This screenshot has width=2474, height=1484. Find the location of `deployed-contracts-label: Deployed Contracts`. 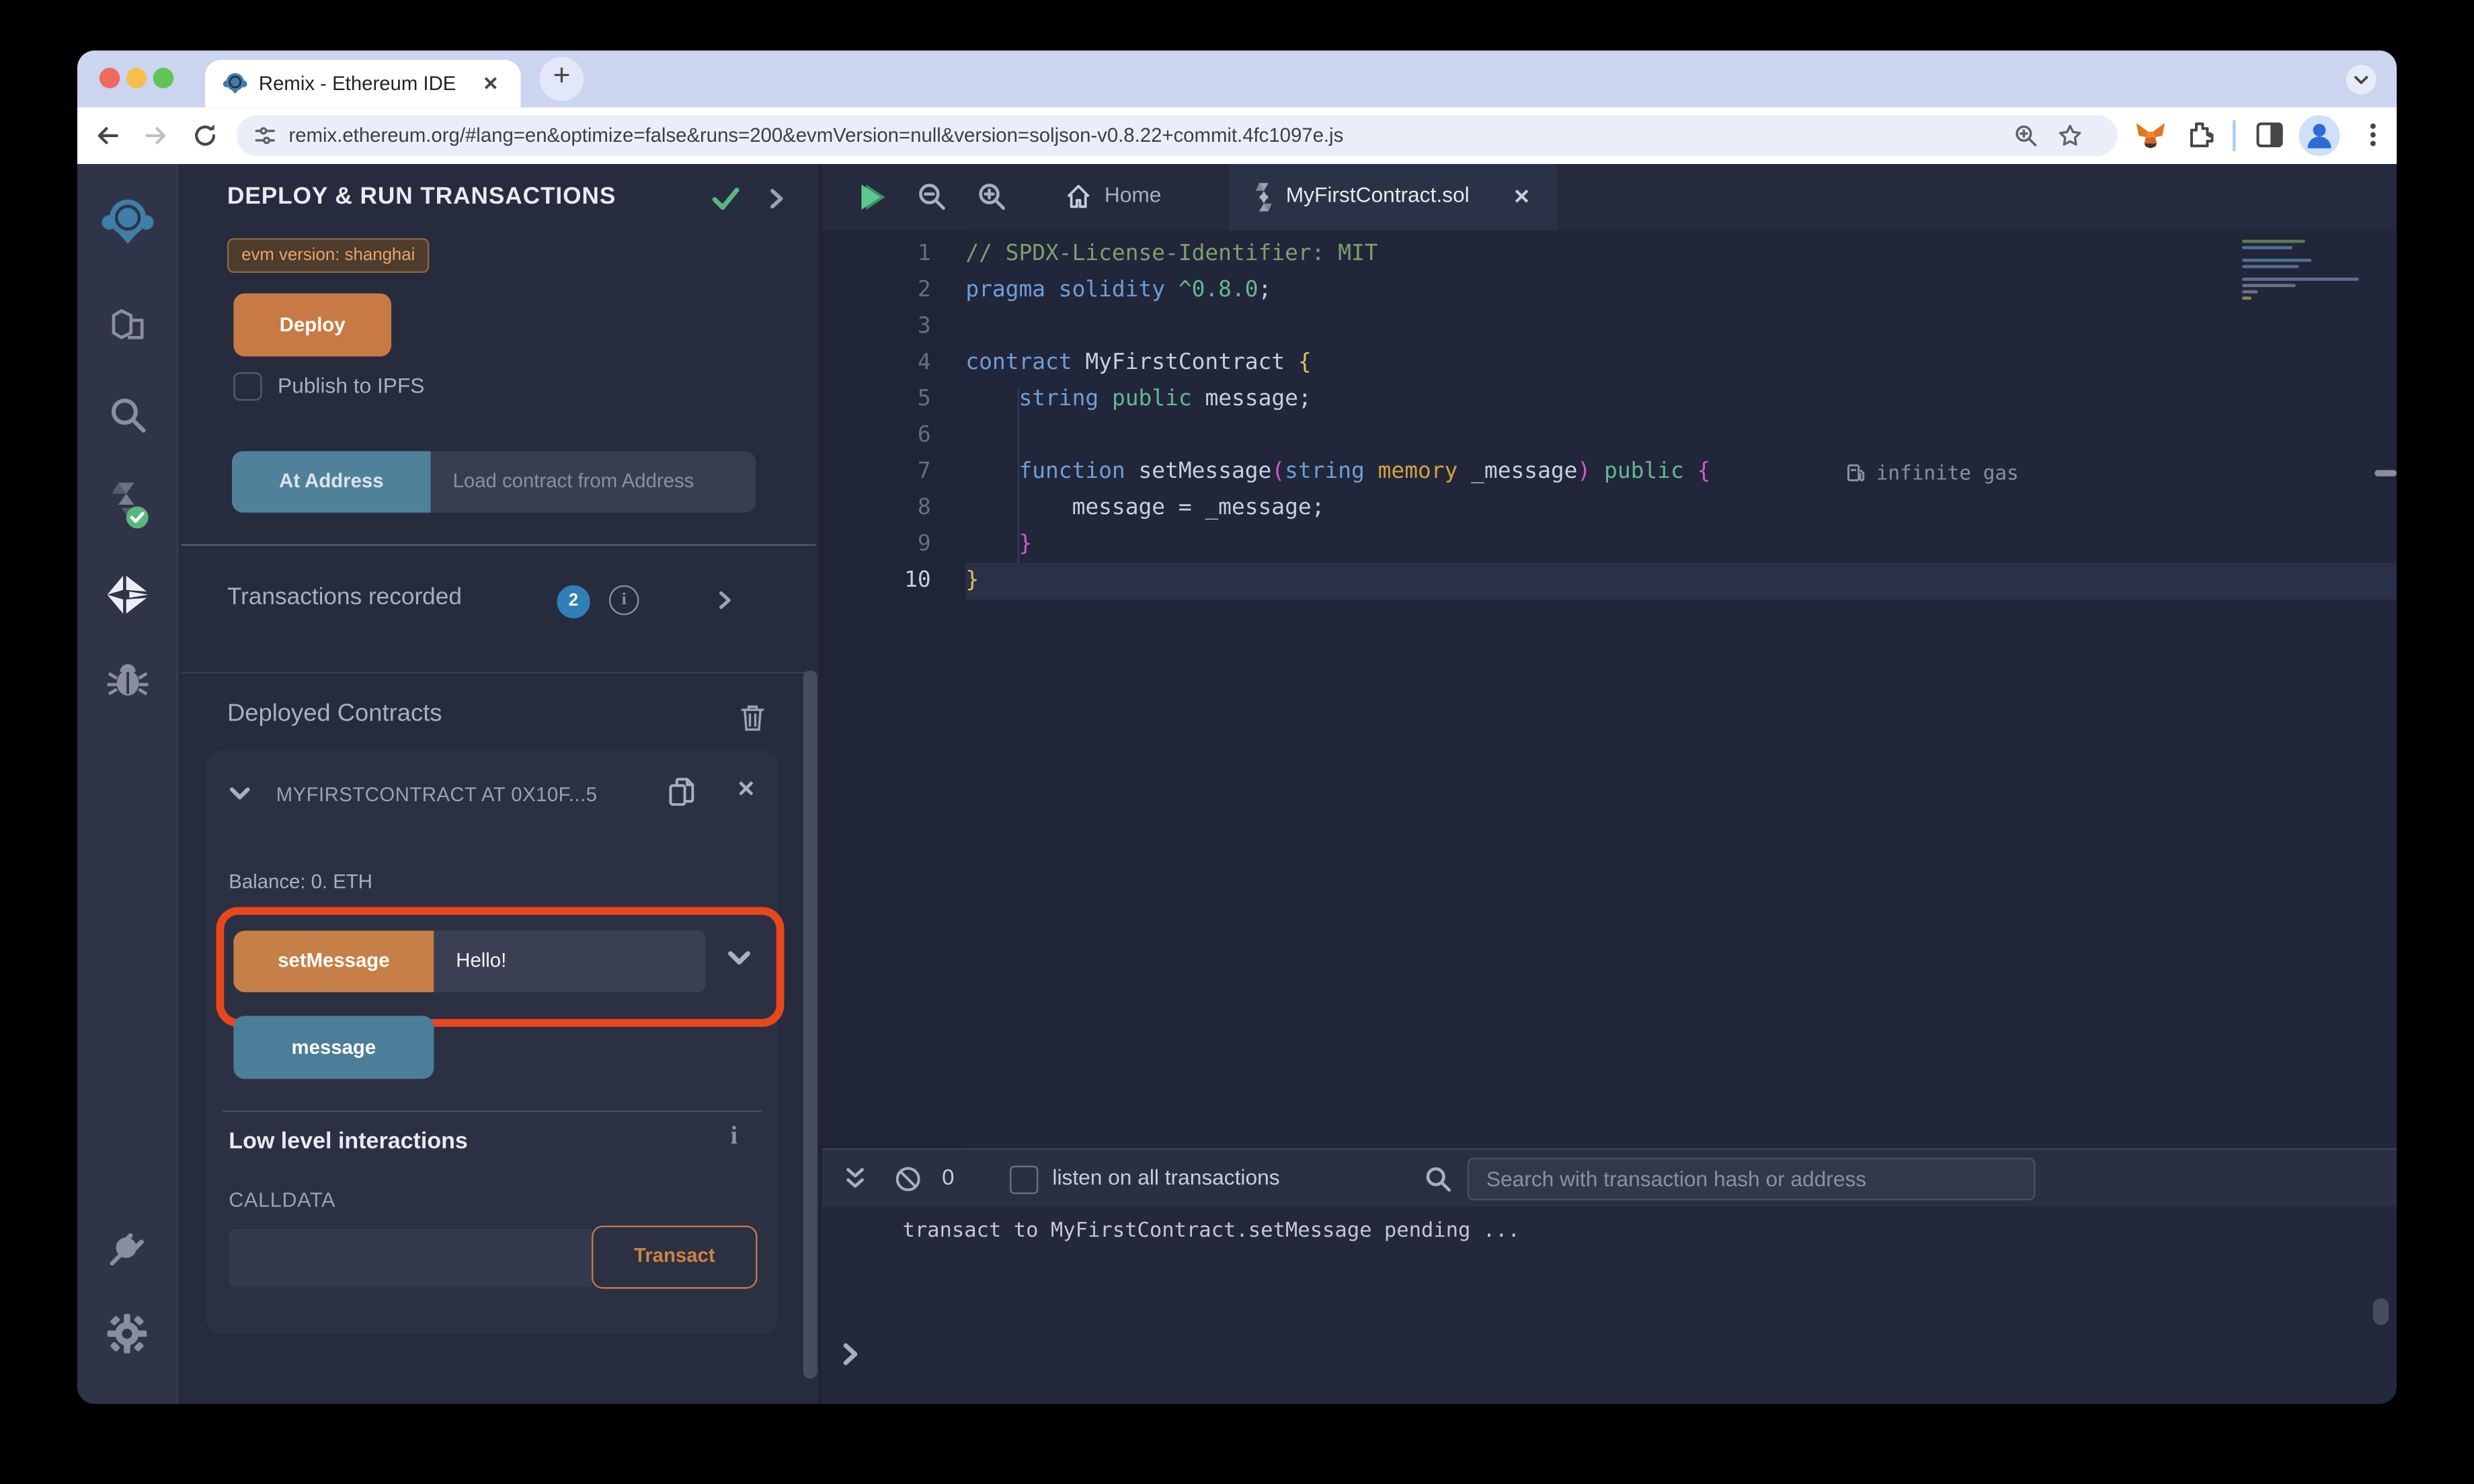

deployed-contracts-label: Deployed Contracts is located at coordinates (334, 713).